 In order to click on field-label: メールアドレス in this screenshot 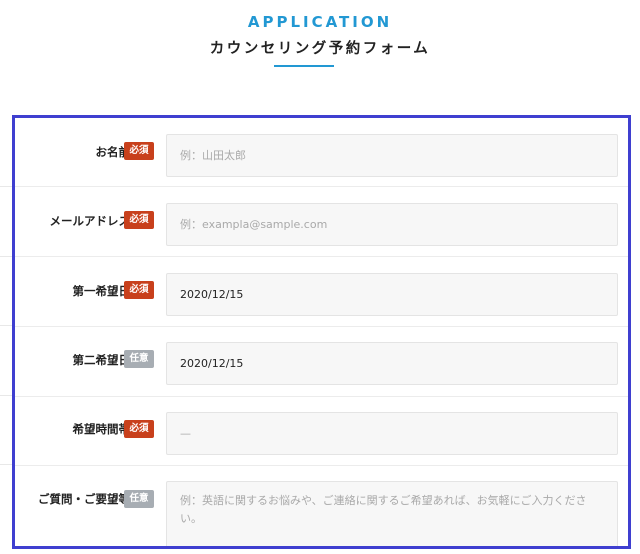, I will do `click(90, 221)`.